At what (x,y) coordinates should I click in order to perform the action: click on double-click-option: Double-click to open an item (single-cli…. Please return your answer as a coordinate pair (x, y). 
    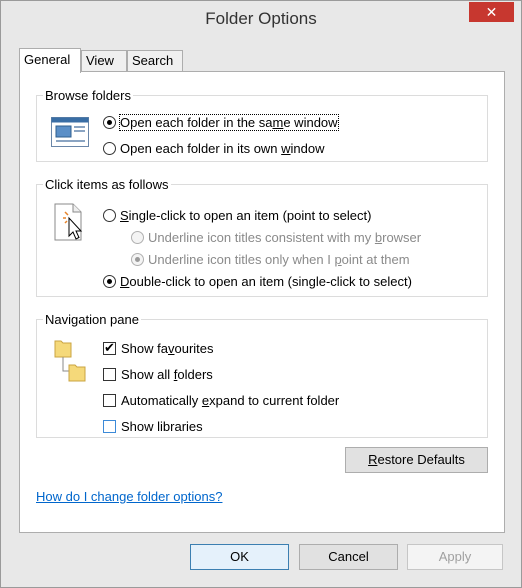
    Looking at the image, I should click on (257, 281).